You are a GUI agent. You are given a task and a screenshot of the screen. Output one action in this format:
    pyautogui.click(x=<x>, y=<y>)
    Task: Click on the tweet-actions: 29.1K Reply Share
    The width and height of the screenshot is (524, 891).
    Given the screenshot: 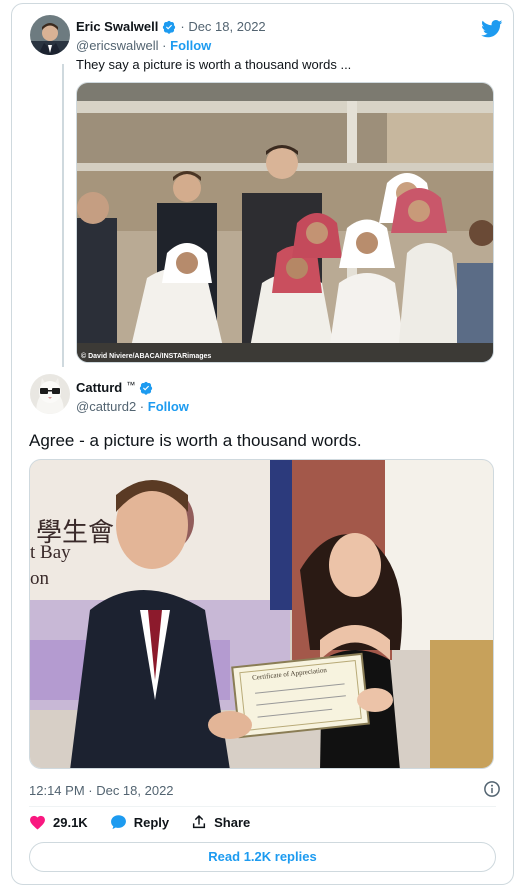 What is the action you would take?
    pyautogui.click(x=150, y=822)
    